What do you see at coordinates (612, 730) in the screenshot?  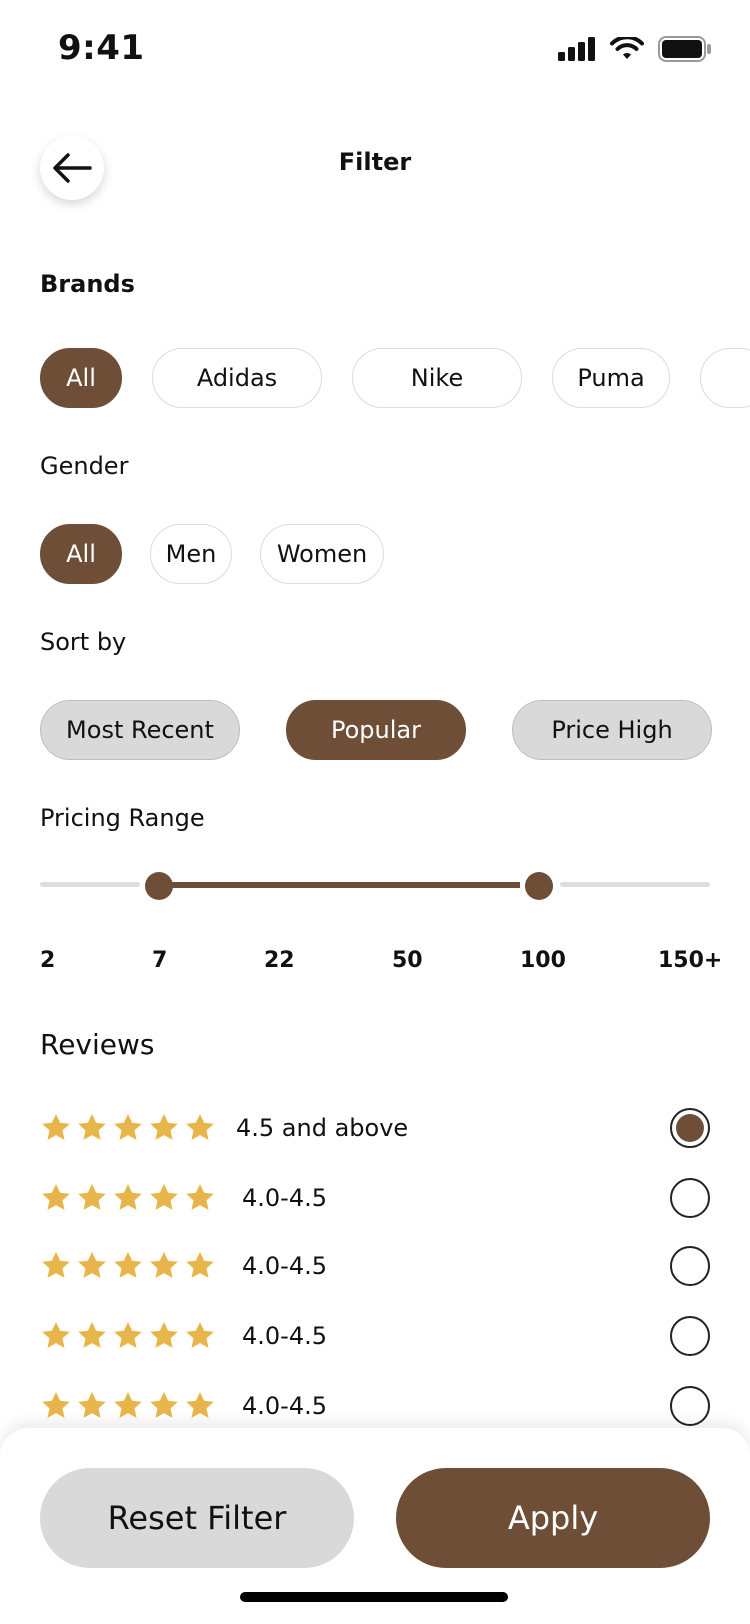 I see `sort-chip-price-high: Price High` at bounding box center [612, 730].